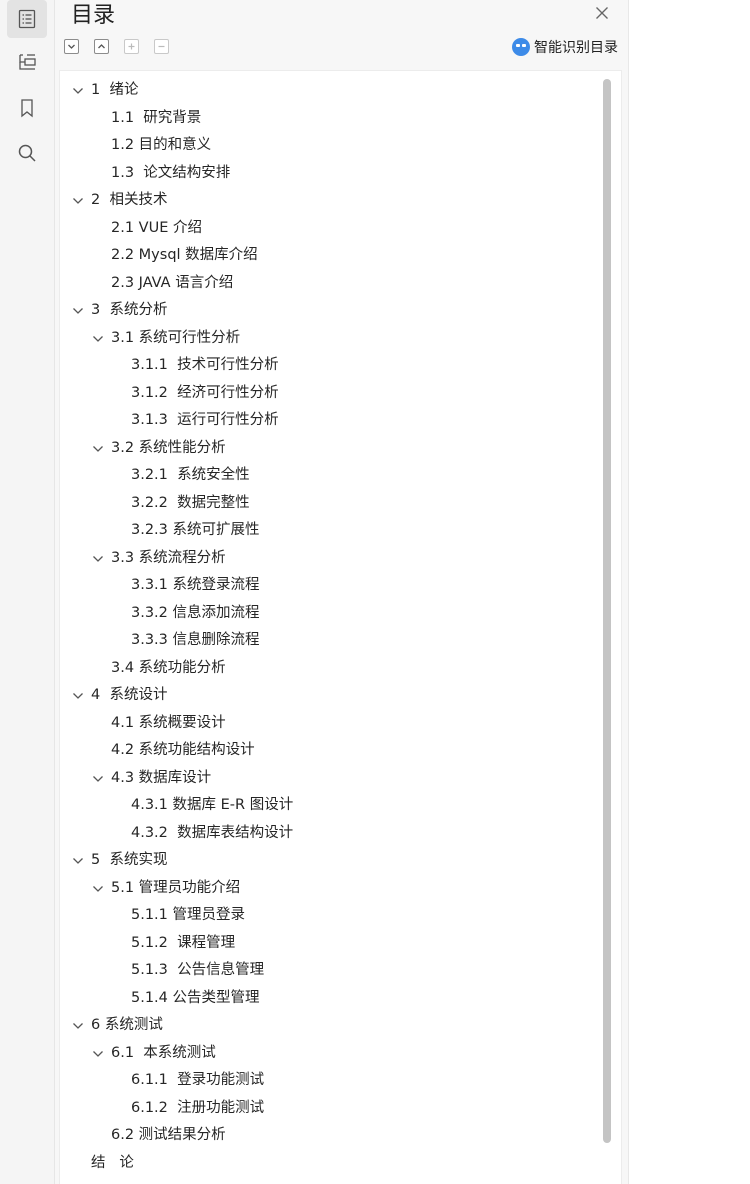  I want to click on toc-item-level-2: 3.3 系统流程分析, so click(330, 559).